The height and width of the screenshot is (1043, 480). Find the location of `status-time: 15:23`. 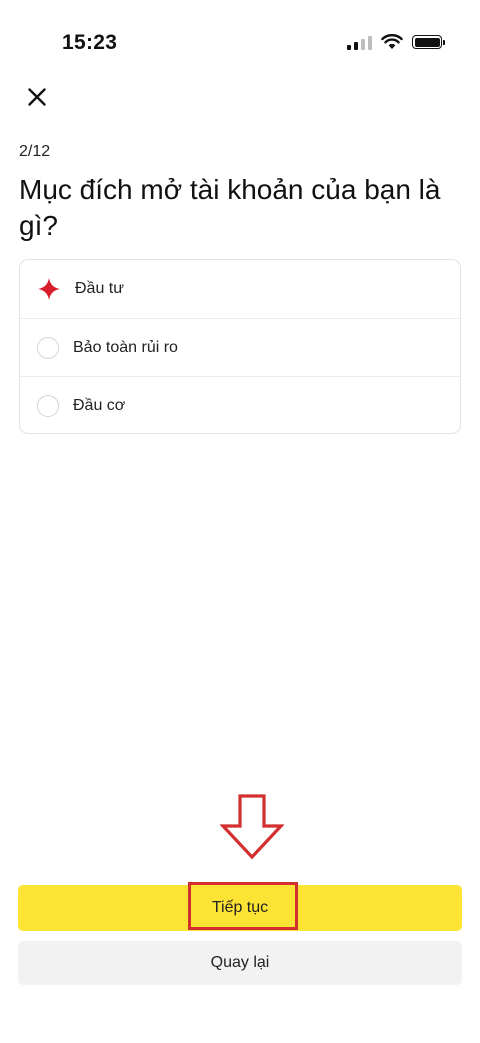

status-time: 15:23 is located at coordinates (90, 42).